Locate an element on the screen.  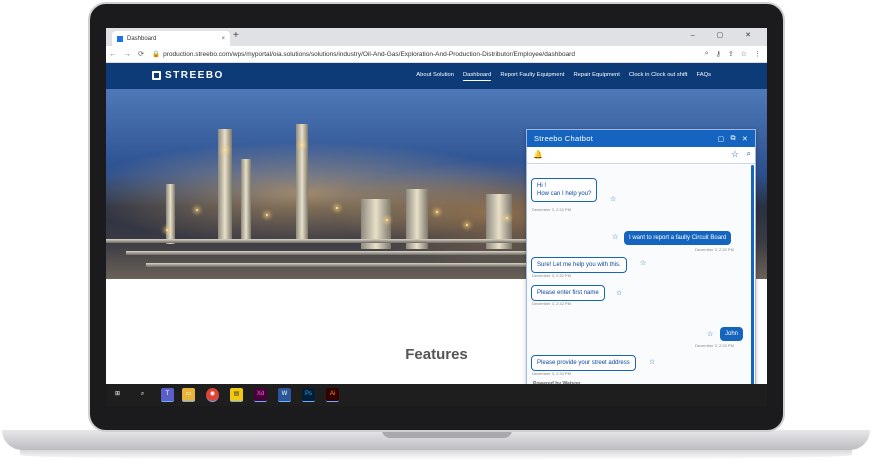
browser-tabbar: Dashboard × + – ▢ ✕ is located at coordinates (436, 37).